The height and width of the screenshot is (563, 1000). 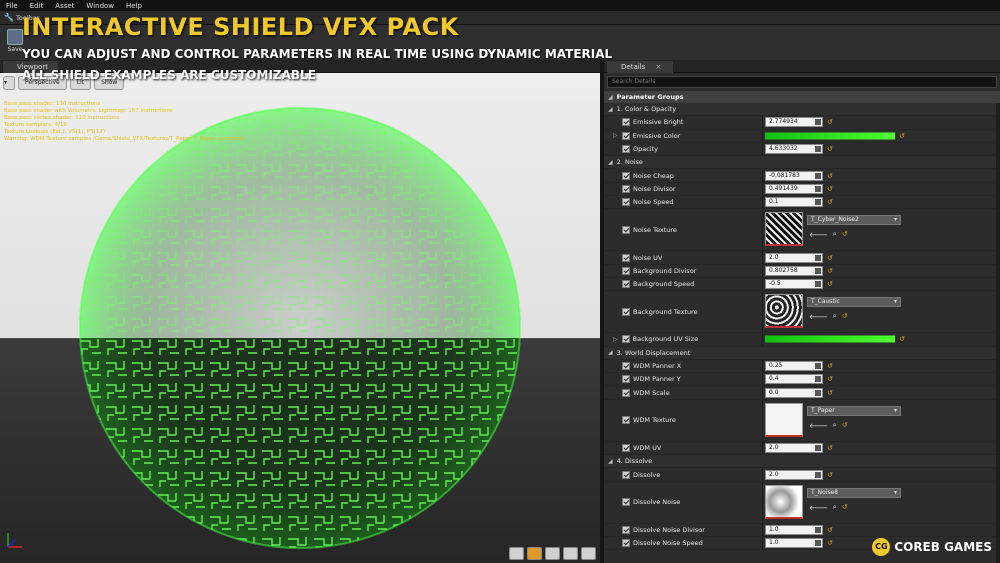 I want to click on parameter-groups-header: ◢ Parameter Groups, so click(x=802, y=97).